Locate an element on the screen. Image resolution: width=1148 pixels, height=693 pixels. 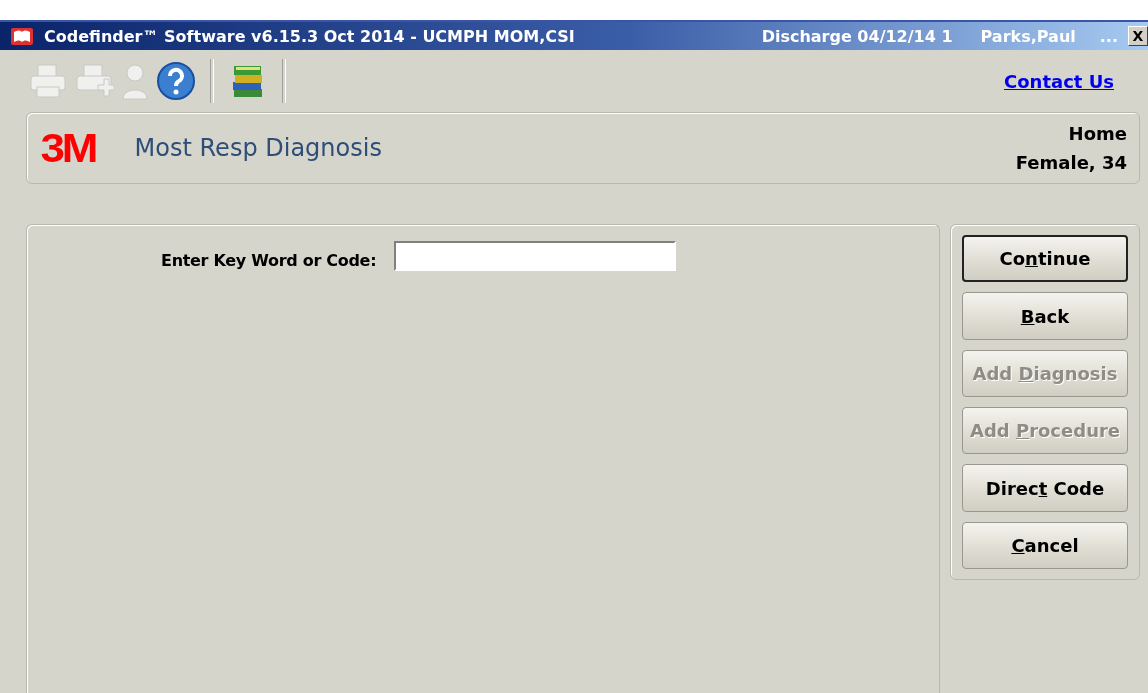
action-button: Cancel is located at coordinates (1045, 545).